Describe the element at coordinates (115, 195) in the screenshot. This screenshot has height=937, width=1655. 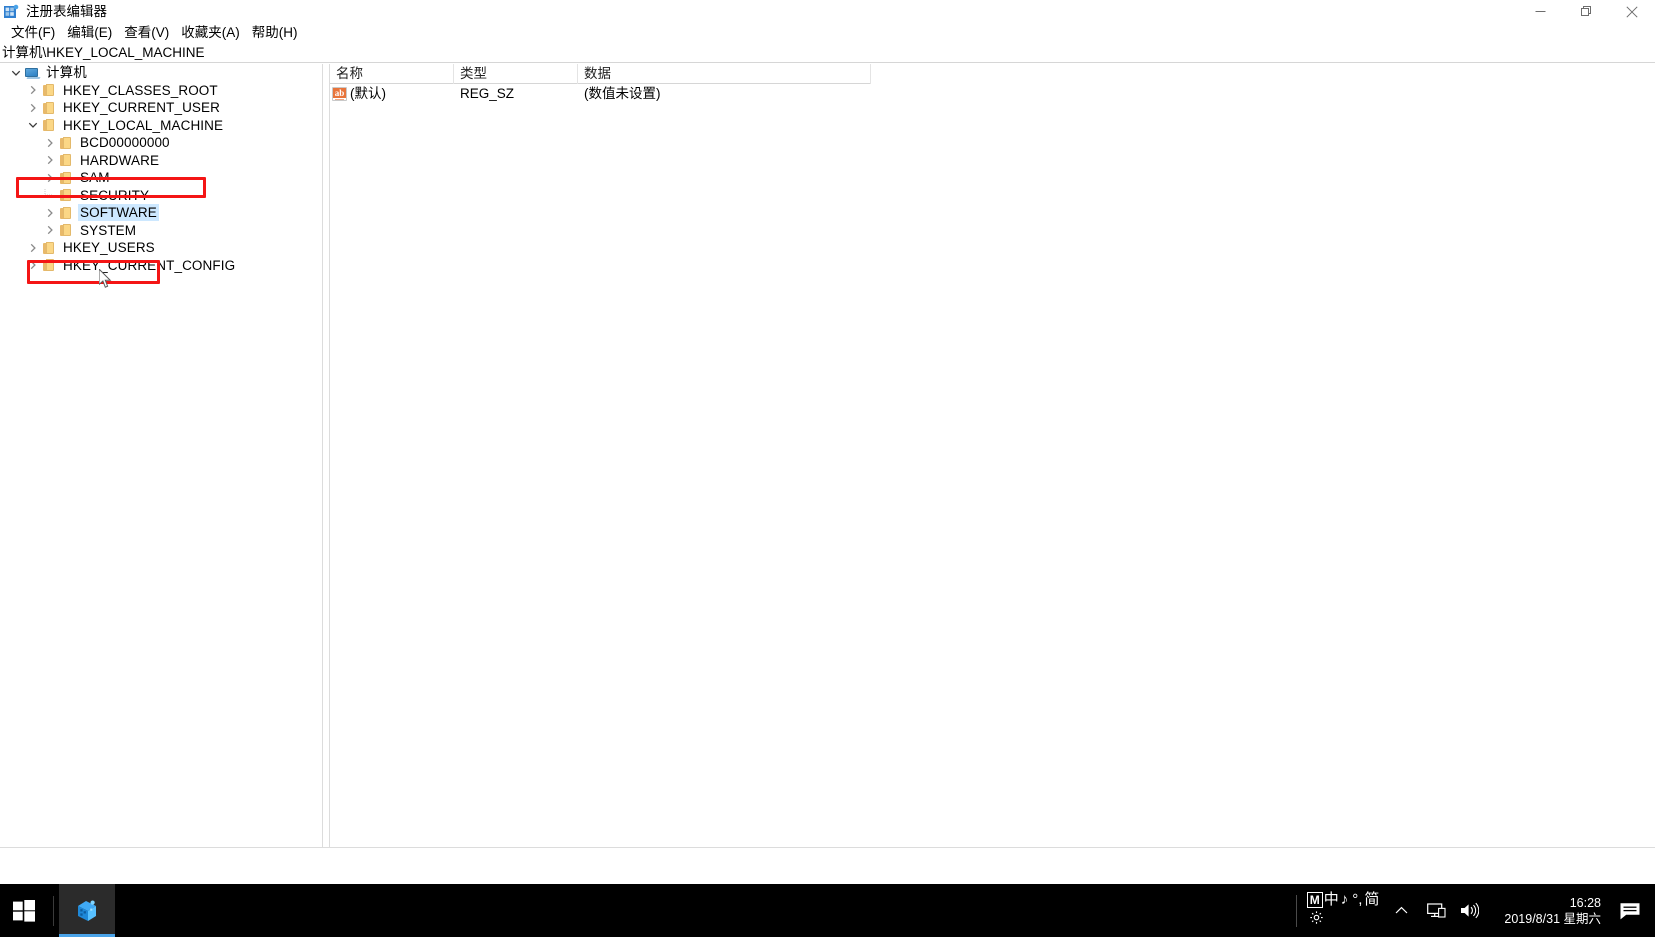
I see `tree-item-label: SECURITY` at that location.